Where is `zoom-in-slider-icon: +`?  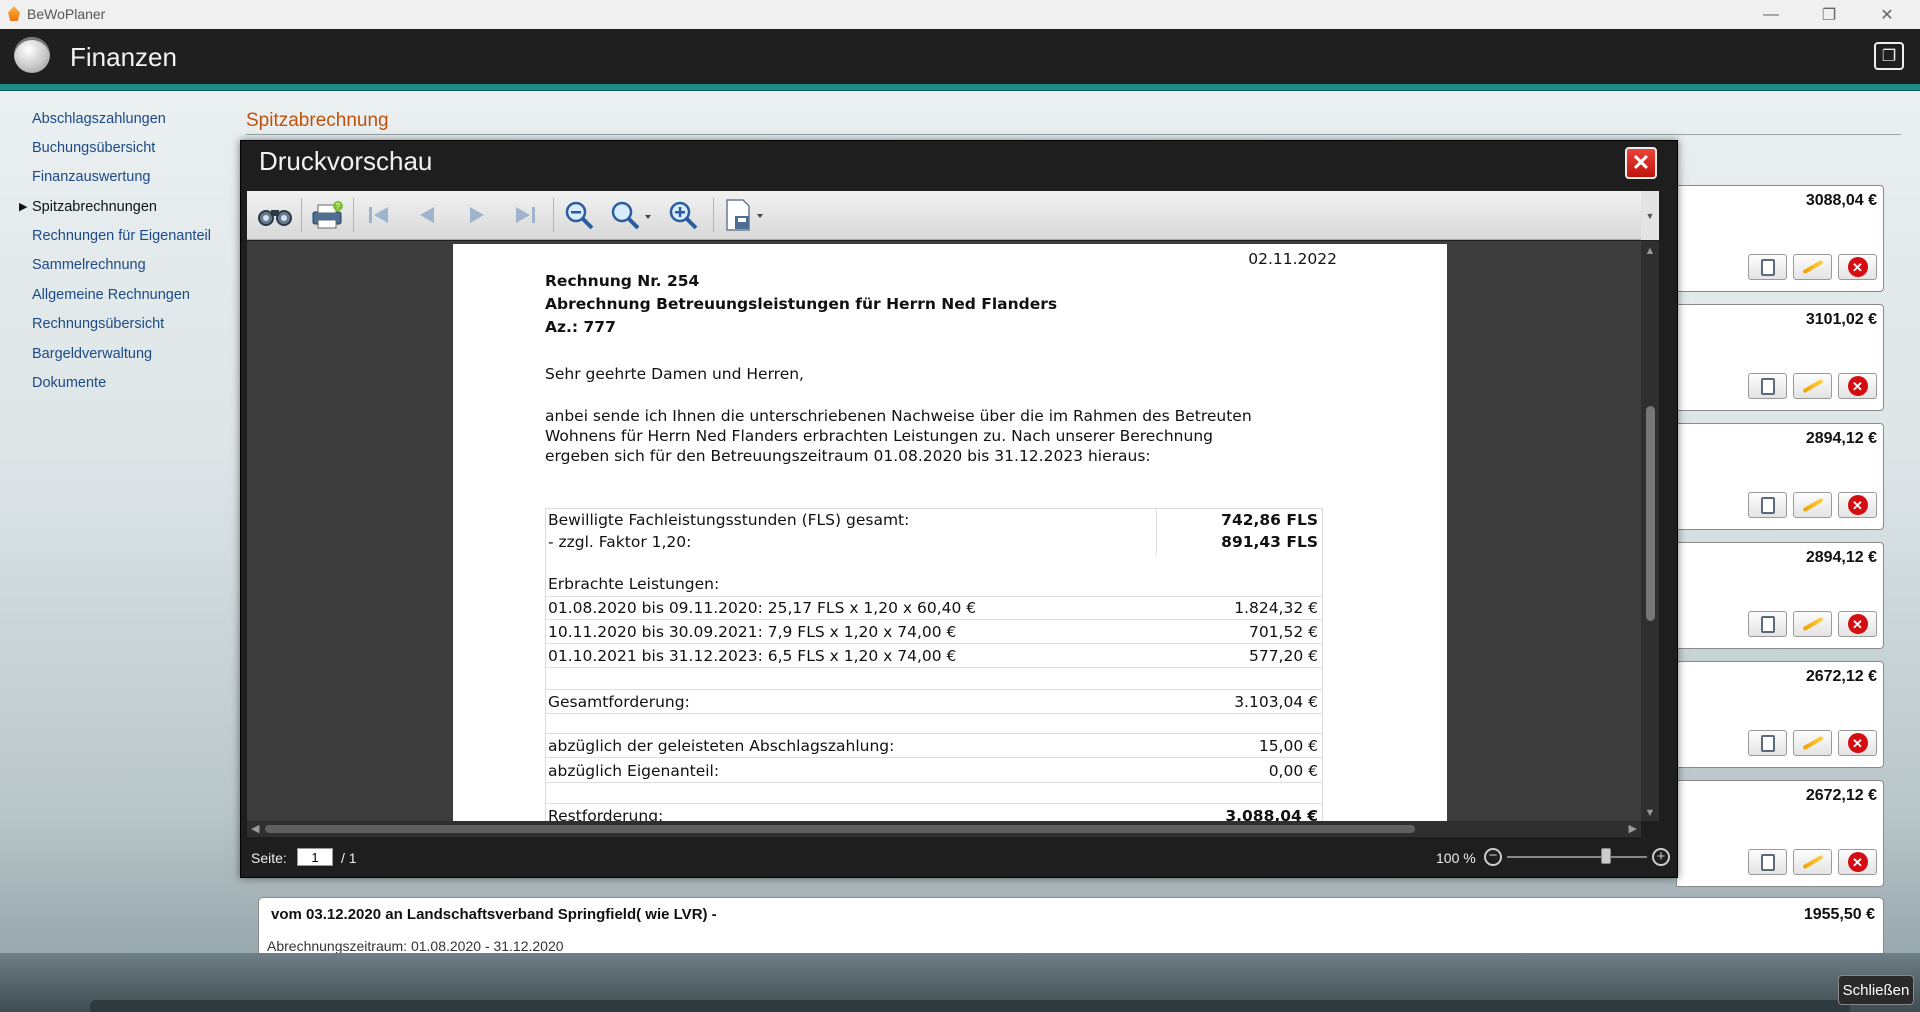
zoom-in-slider-icon: + is located at coordinates (1661, 857).